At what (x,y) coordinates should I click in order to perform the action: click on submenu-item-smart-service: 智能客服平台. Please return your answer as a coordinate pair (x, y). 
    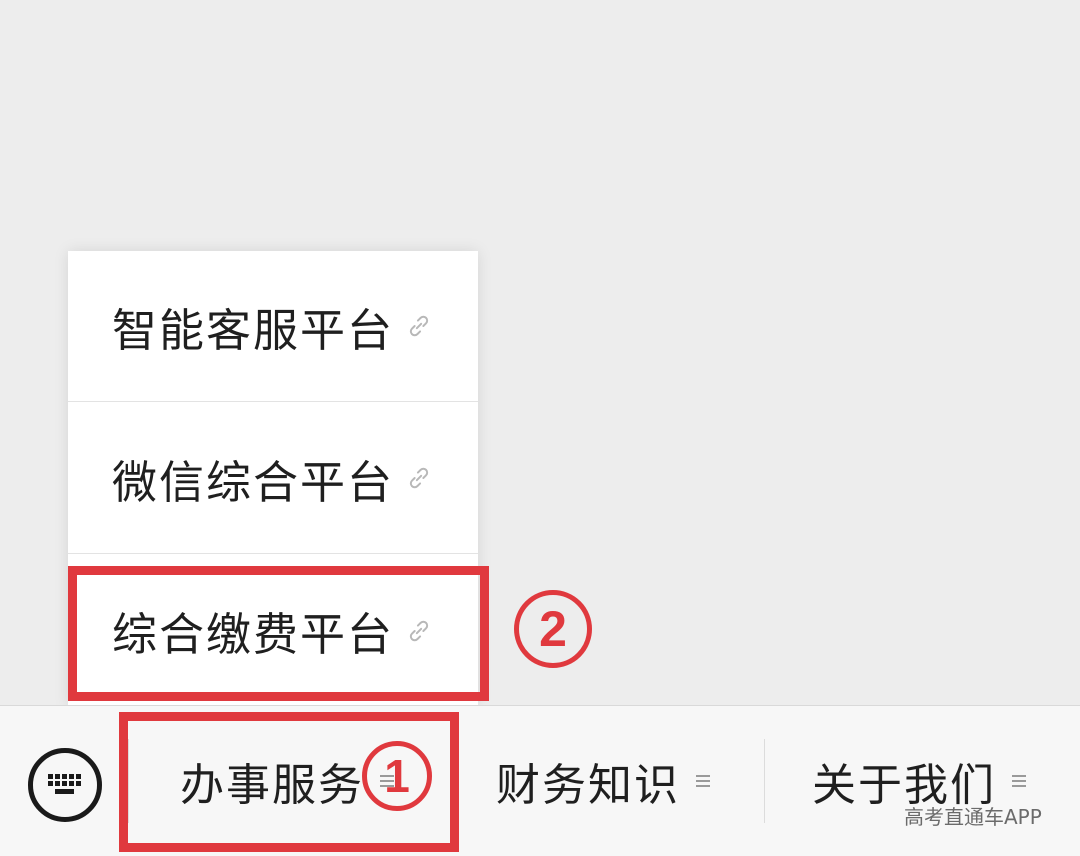
    Looking at the image, I should click on (273, 326).